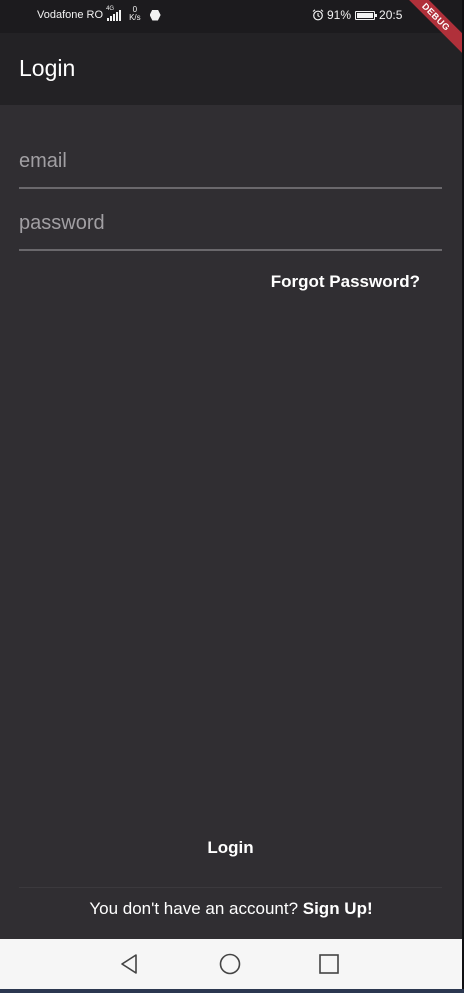 The height and width of the screenshot is (993, 464). I want to click on system-nav-bar, so click(231, 964).